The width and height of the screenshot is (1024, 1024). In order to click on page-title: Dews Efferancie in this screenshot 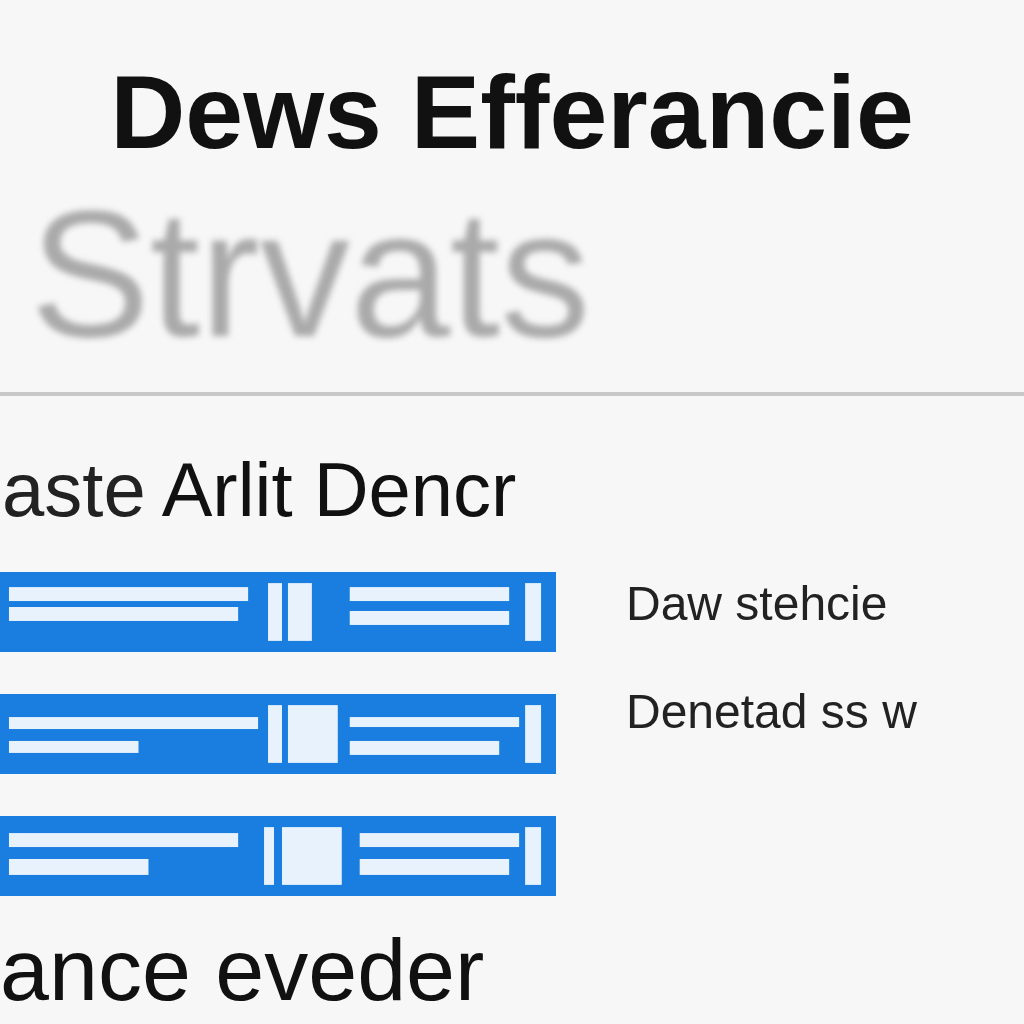, I will do `click(512, 112)`.